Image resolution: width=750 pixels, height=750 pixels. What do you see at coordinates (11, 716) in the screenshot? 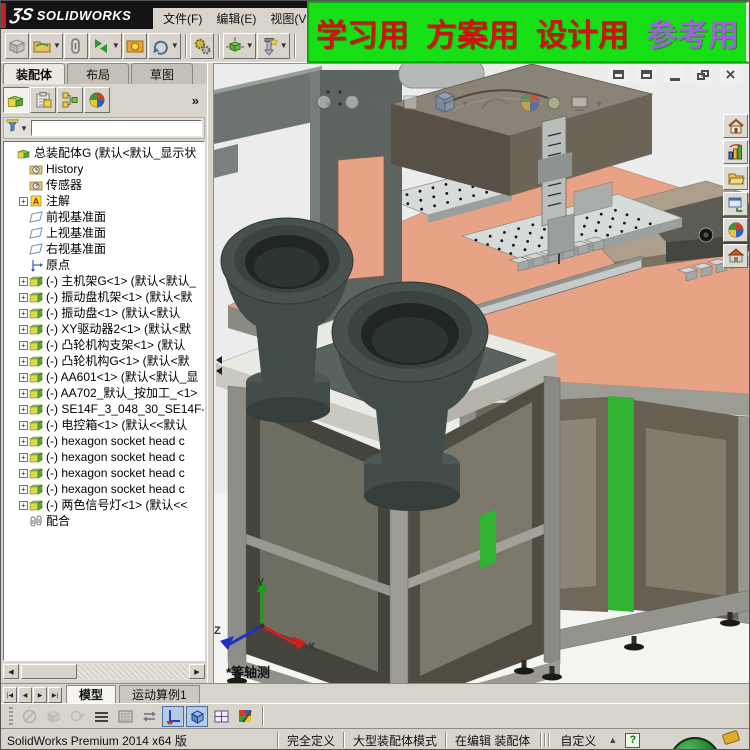
I see `toolbar-grip` at bounding box center [11, 716].